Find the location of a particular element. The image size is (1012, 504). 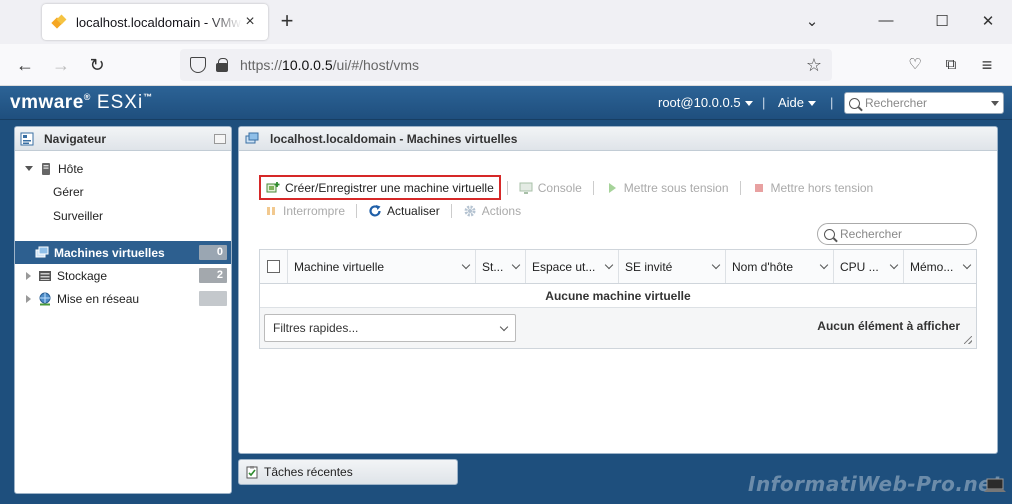

gear-icon is located at coordinates (470, 211).